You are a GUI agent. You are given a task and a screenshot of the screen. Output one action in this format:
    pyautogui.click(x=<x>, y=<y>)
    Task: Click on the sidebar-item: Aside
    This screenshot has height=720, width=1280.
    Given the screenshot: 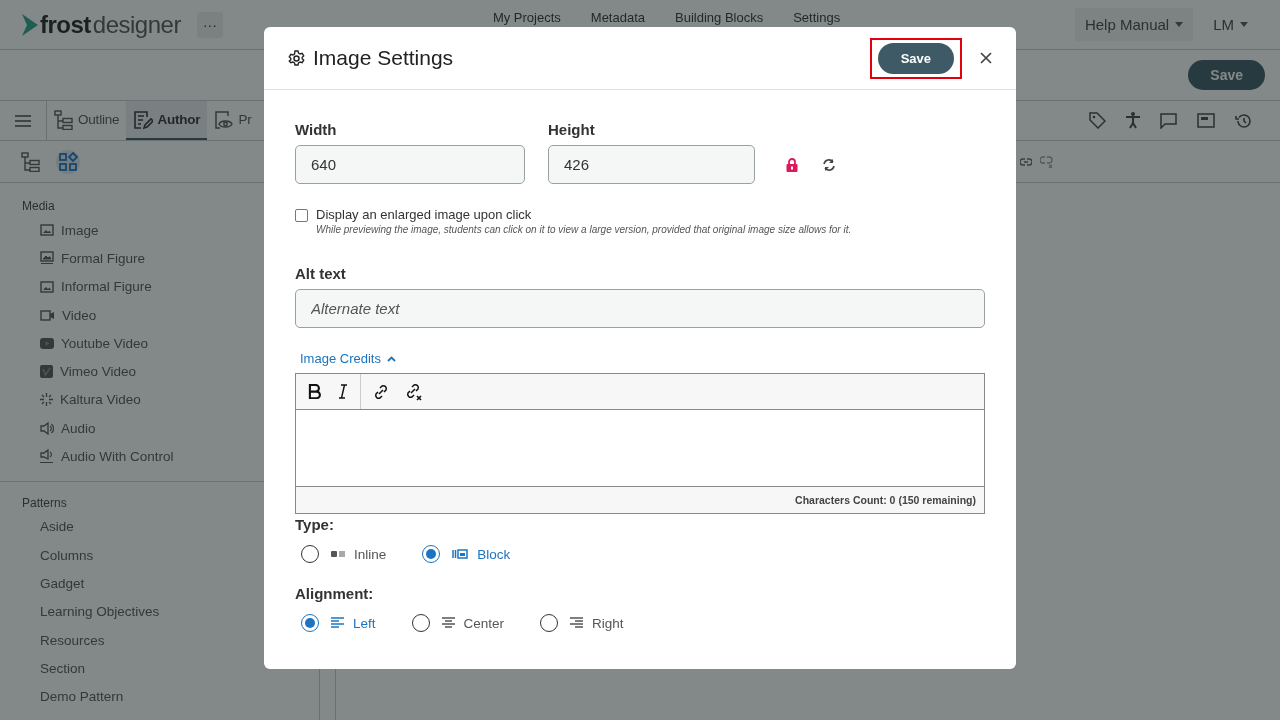 What is the action you would take?
    pyautogui.click(x=39, y=526)
    